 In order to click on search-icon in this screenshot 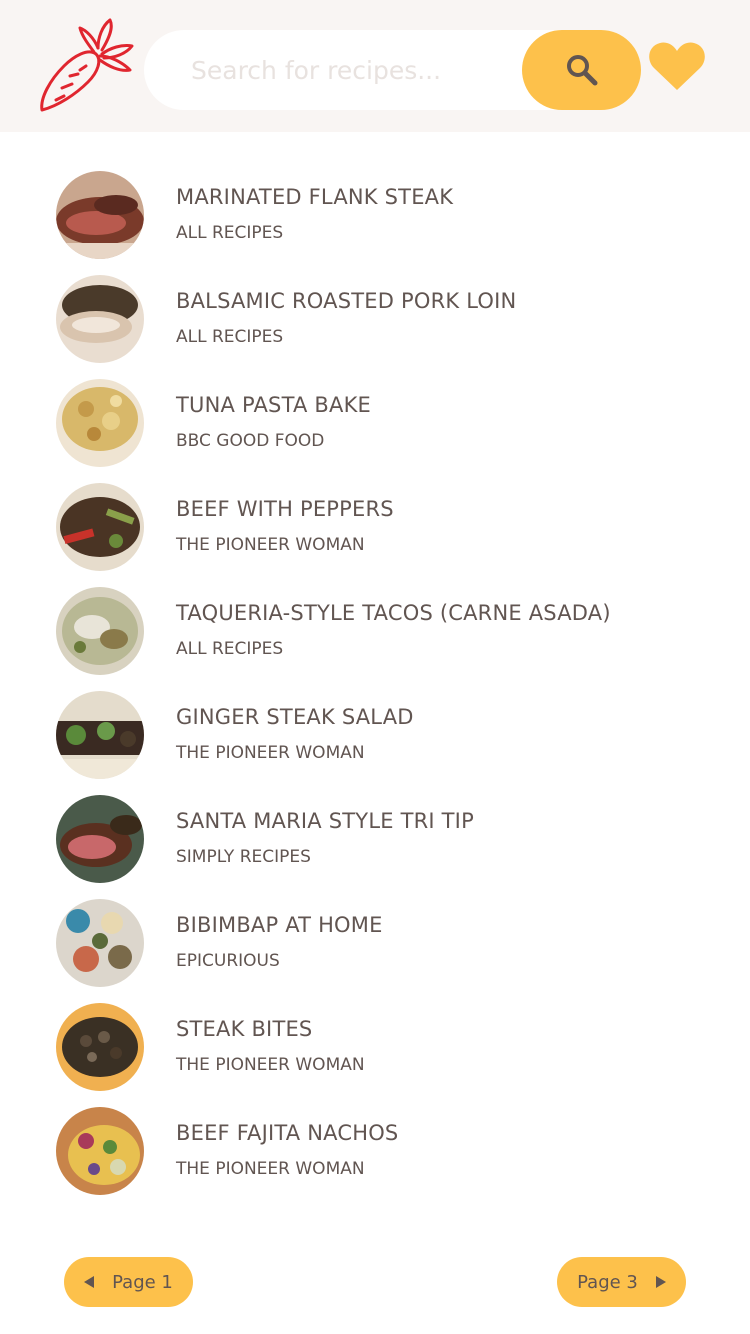, I will do `click(581, 70)`.